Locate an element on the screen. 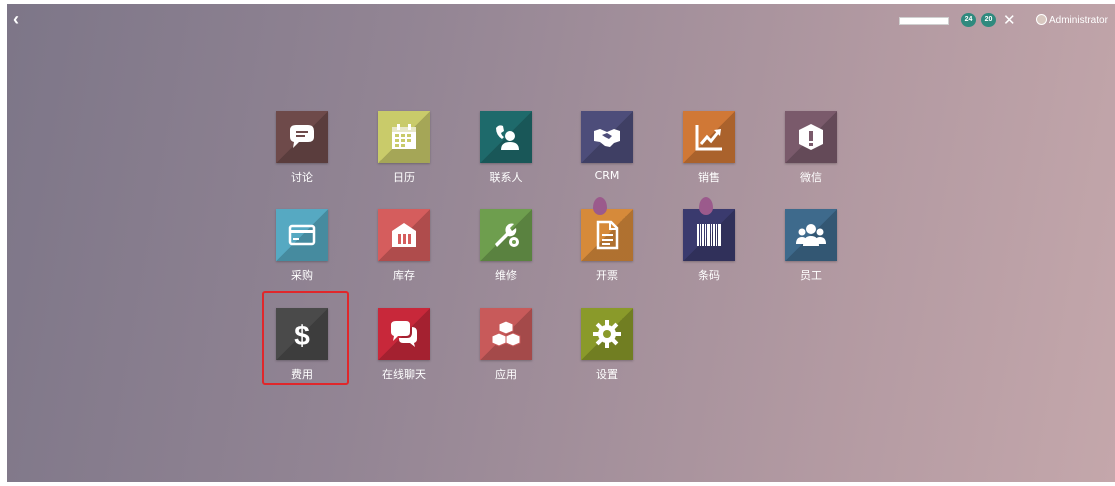 This screenshot has width=1115, height=486. gear-icon is located at coordinates (607, 334).